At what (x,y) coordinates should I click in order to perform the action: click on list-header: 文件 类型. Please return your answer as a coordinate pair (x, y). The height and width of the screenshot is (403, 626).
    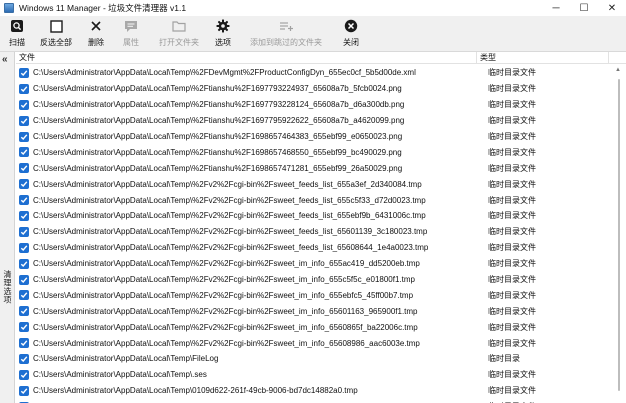
    Looking at the image, I should click on (321, 58).